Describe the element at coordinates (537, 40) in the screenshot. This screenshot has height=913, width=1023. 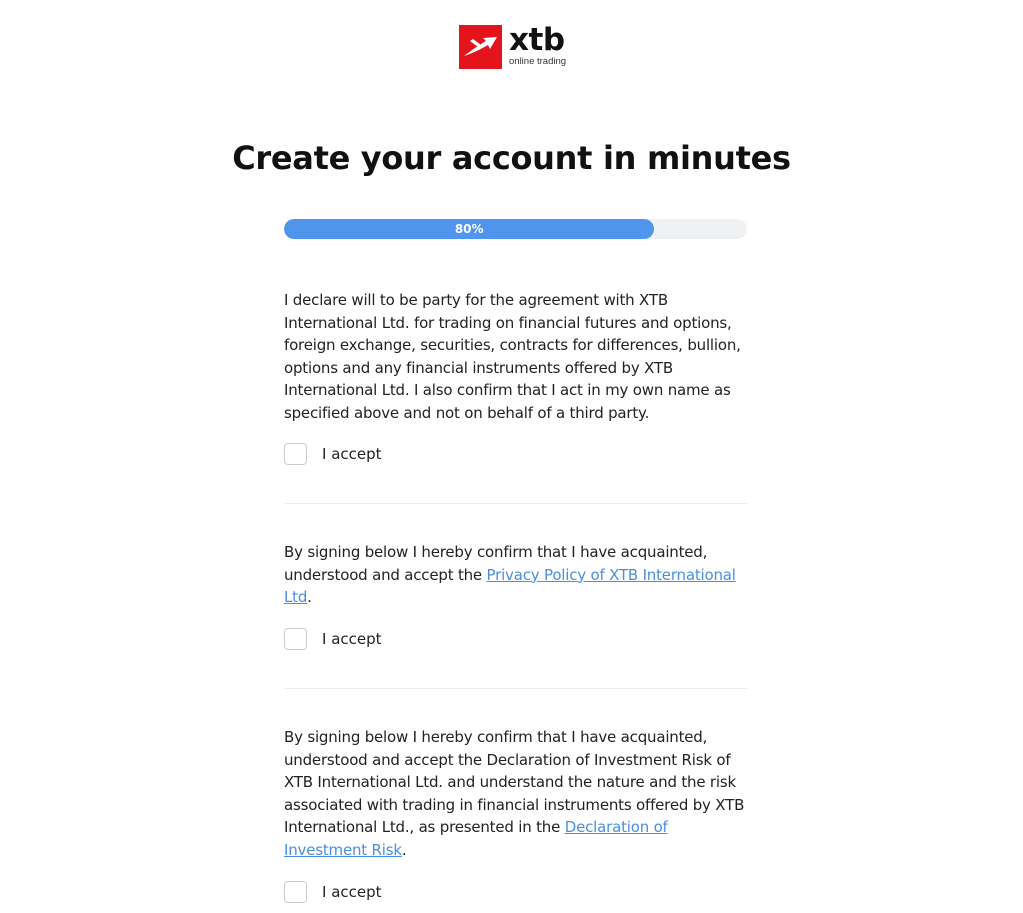
I see `brand-name: xtb` at that location.